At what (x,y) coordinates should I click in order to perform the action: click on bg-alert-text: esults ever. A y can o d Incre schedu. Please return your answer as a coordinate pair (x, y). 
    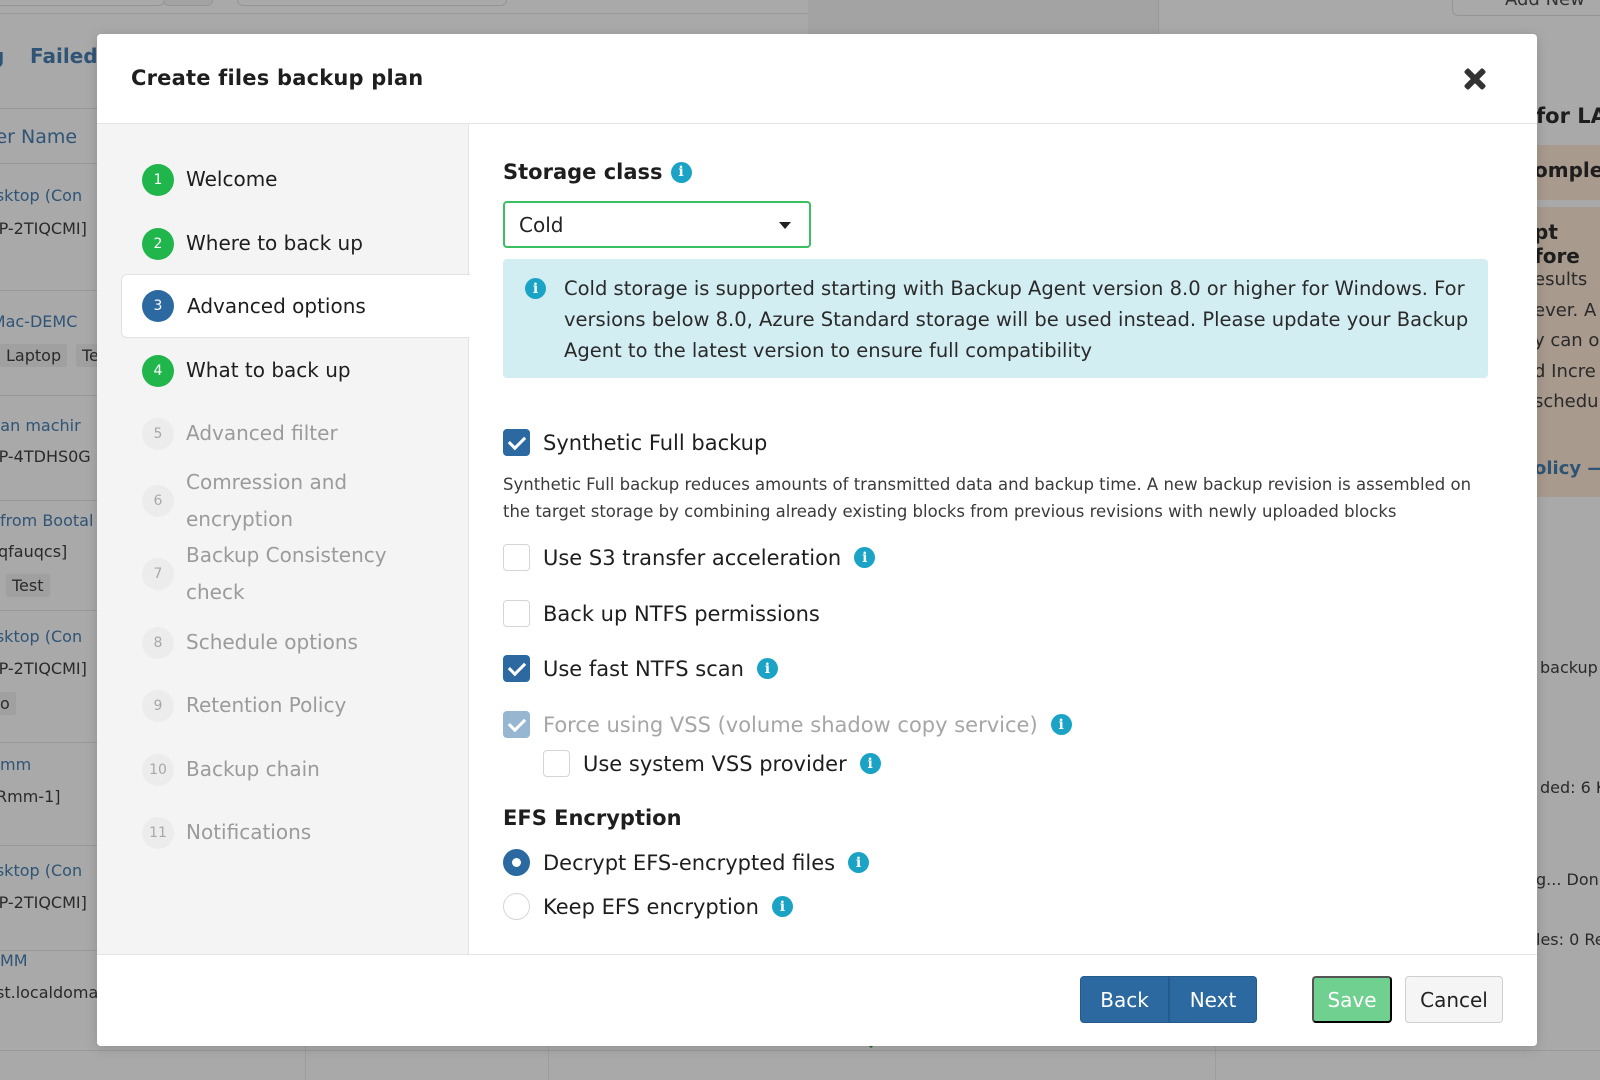
    Looking at the image, I should click on (1566, 341).